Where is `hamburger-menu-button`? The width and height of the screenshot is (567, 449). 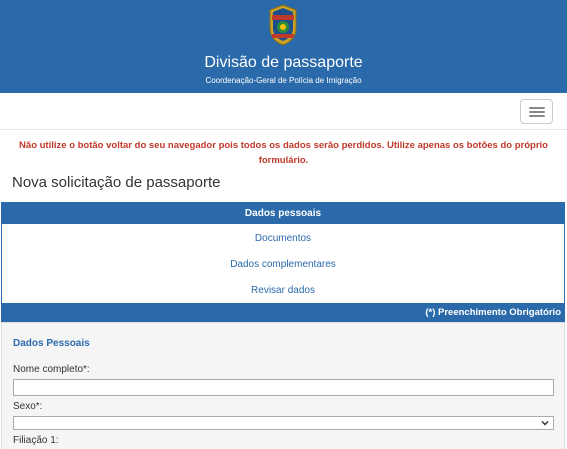 hamburger-menu-button is located at coordinates (536, 111).